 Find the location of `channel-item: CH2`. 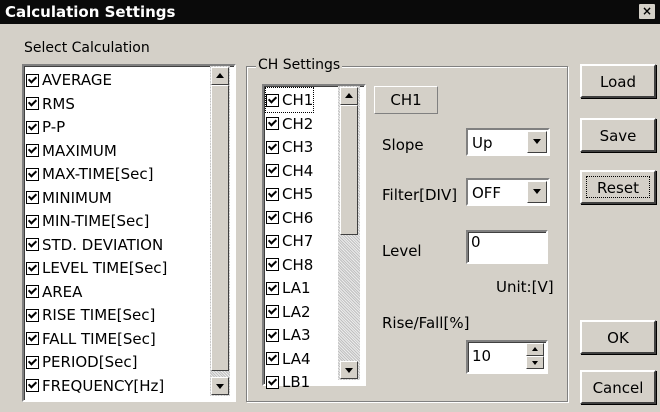

channel-item: CH2 is located at coordinates (289, 124).